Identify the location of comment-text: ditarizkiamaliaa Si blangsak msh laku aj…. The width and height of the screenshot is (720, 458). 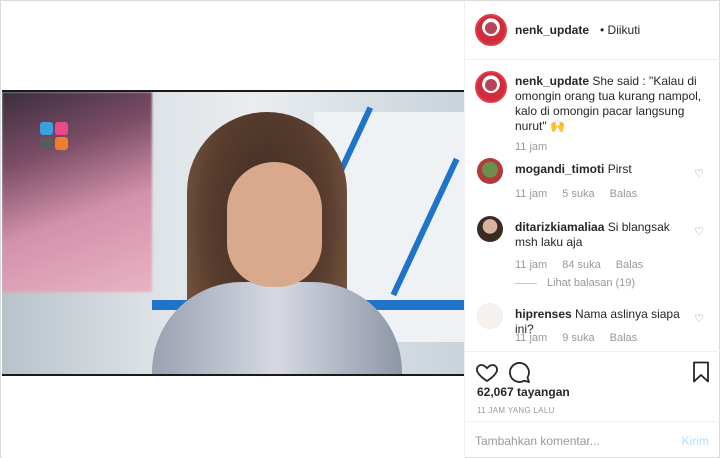
(600, 235).